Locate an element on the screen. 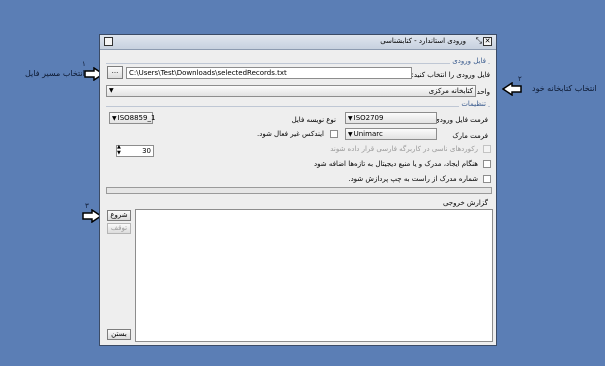  writer-type-select: ▼ISO8859_1 is located at coordinates (132, 118).